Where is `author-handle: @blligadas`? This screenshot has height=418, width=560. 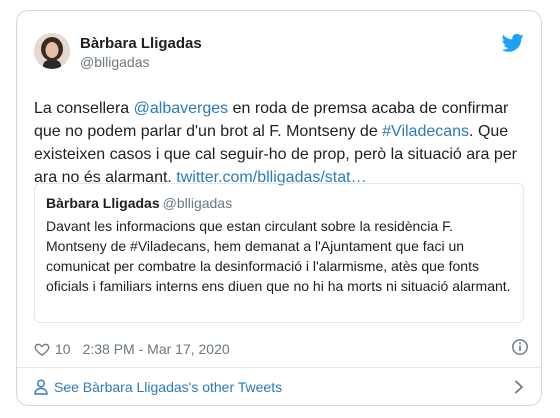
author-handle: @blligadas is located at coordinates (141, 62).